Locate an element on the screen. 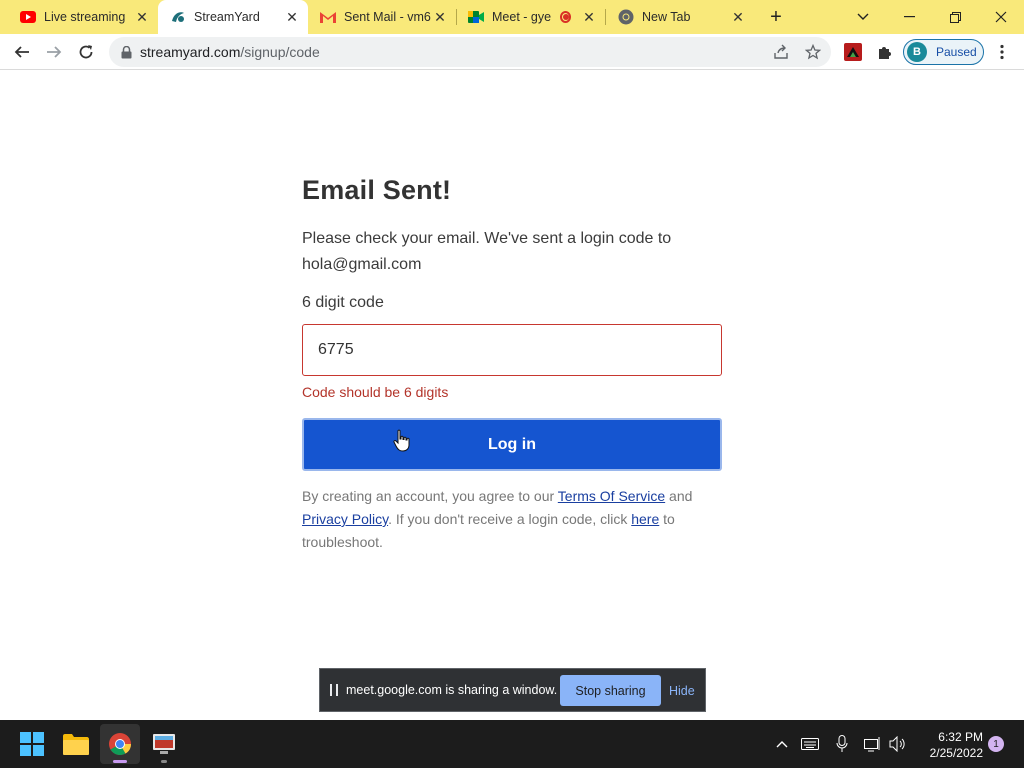 The image size is (1024, 768). tab-new-tab: New Tab ✕ is located at coordinates (680, 17).